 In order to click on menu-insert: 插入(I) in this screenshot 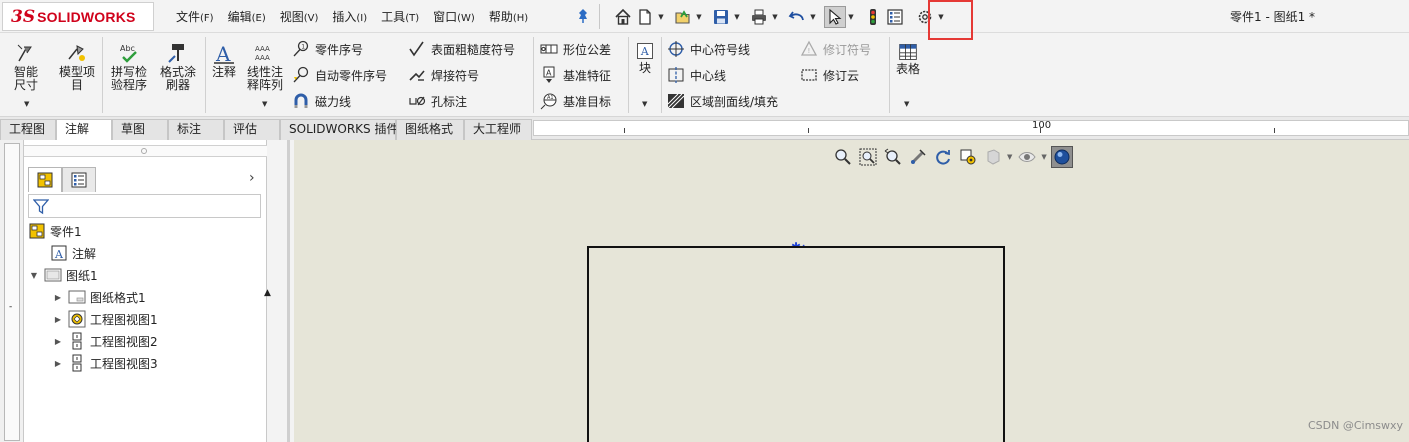, I will do `click(349, 16)`.